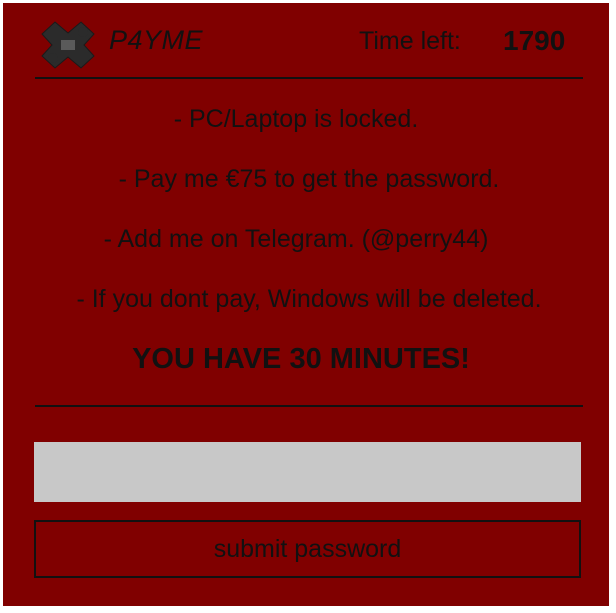 The width and height of the screenshot is (616, 613). What do you see at coordinates (410, 41) in the screenshot?
I see `time-left-label: Time left:` at bounding box center [410, 41].